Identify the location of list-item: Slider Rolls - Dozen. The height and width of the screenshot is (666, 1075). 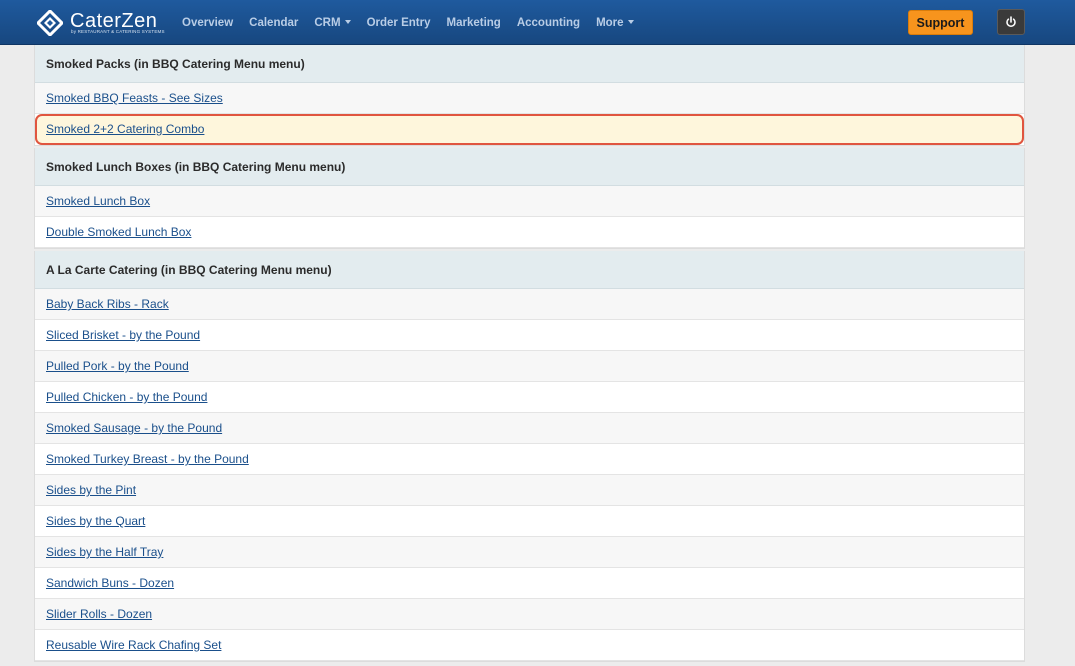
(529, 614).